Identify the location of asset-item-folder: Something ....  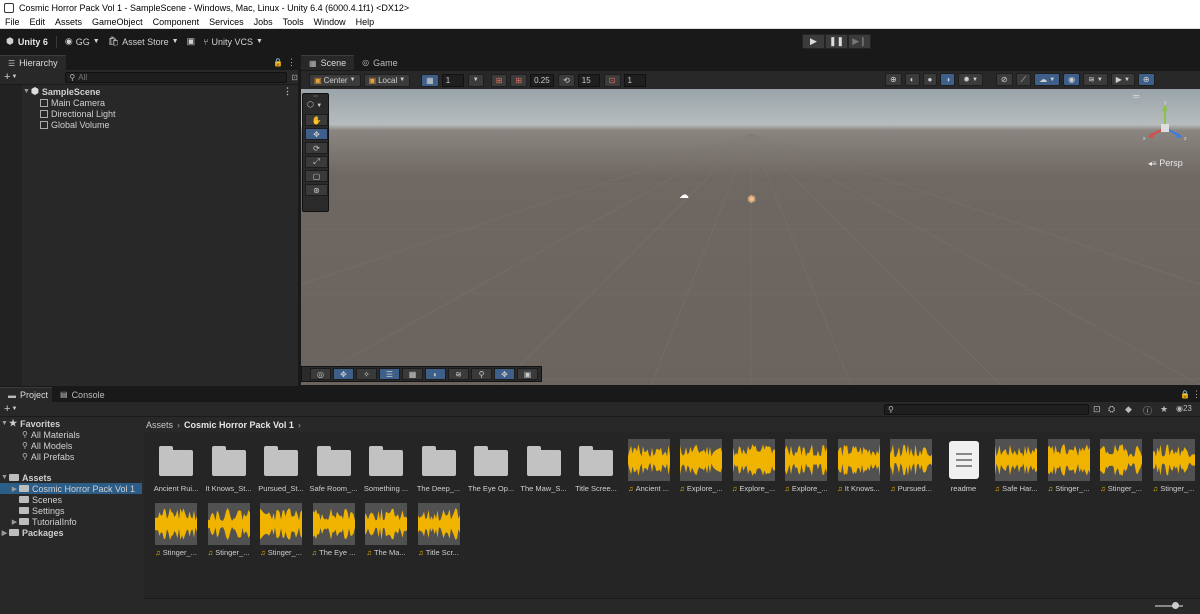
(386, 466).